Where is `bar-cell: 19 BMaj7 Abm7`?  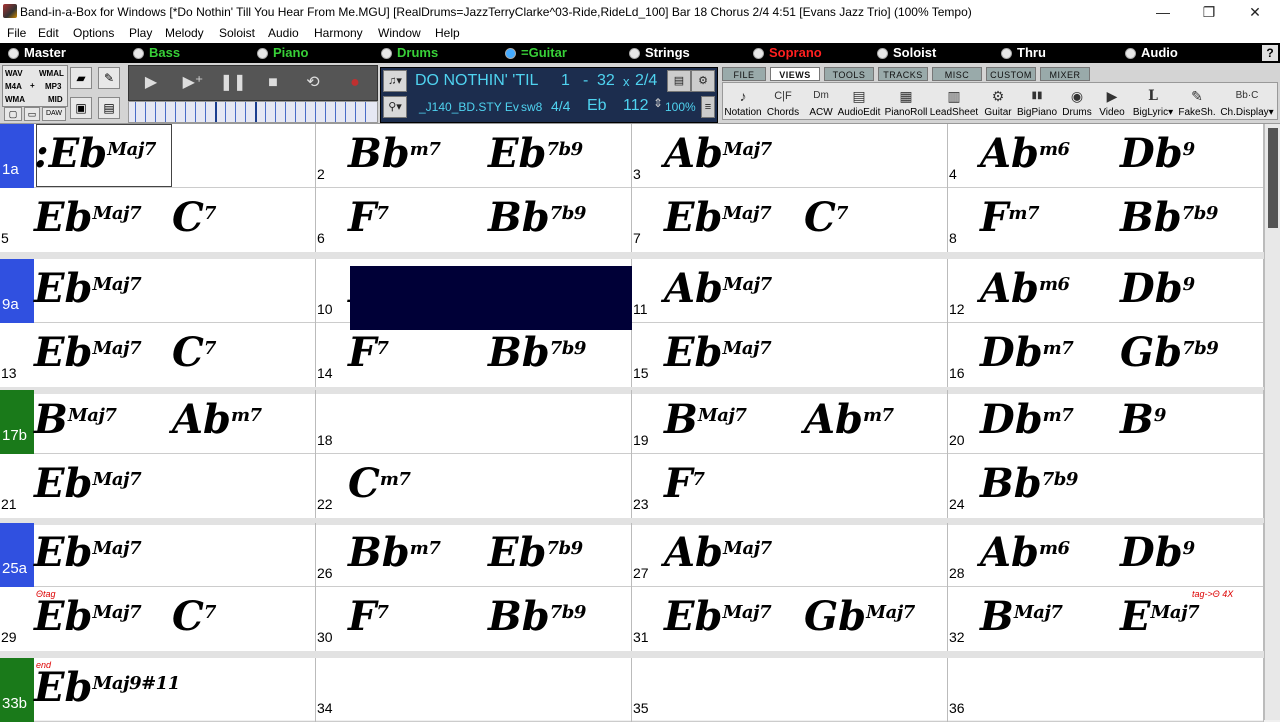 bar-cell: 19 BMaj7 Abm7 is located at coordinates (790, 422).